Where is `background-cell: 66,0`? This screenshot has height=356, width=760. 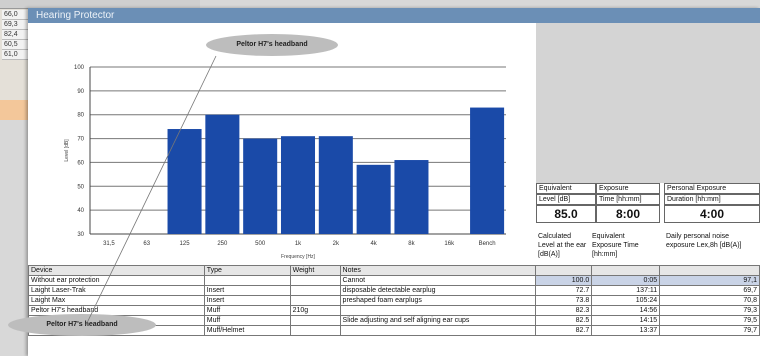
background-cell: 66,0 is located at coordinates (16, 15).